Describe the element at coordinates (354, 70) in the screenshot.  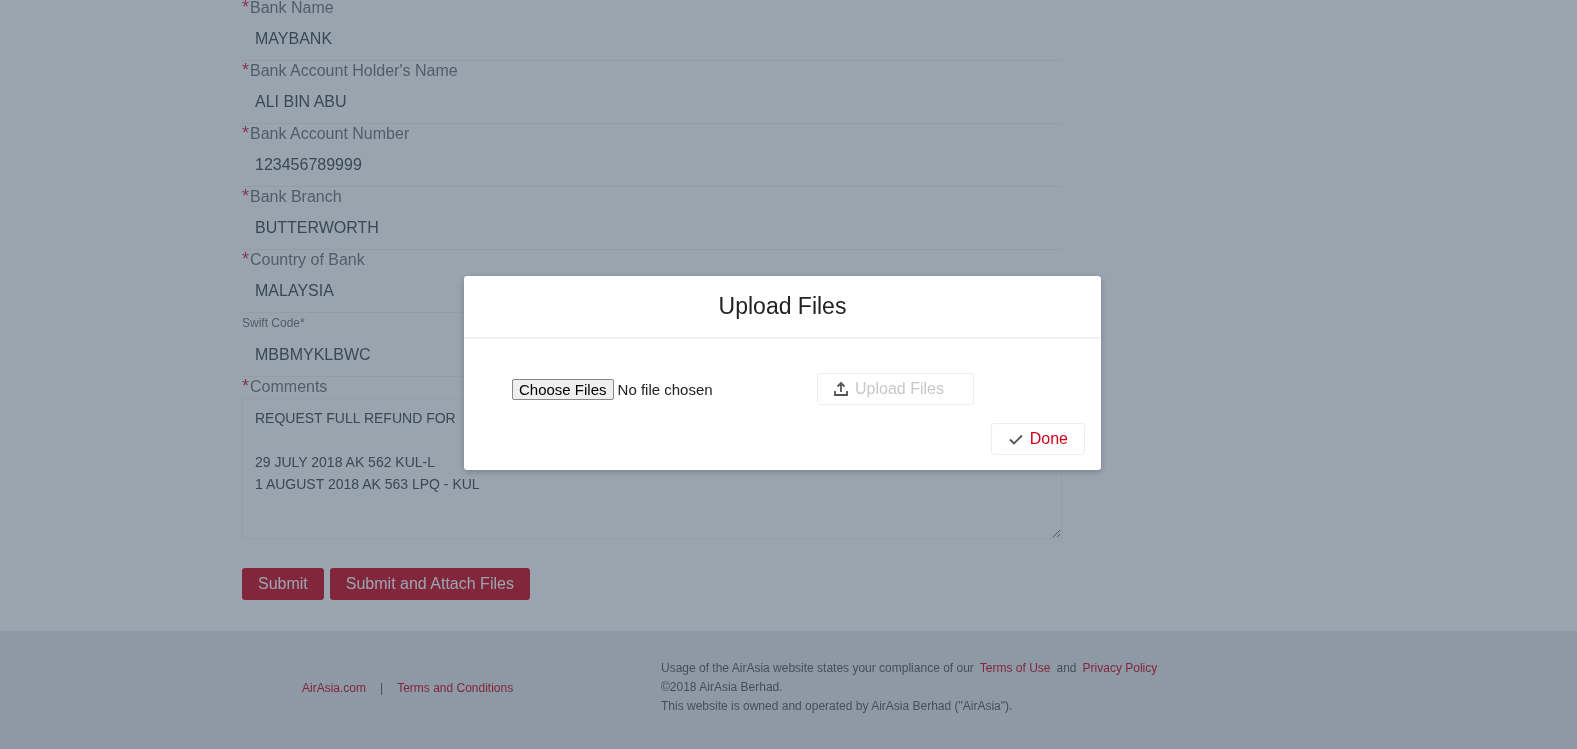
I see `field-label: Bank Account Holder's Name` at that location.